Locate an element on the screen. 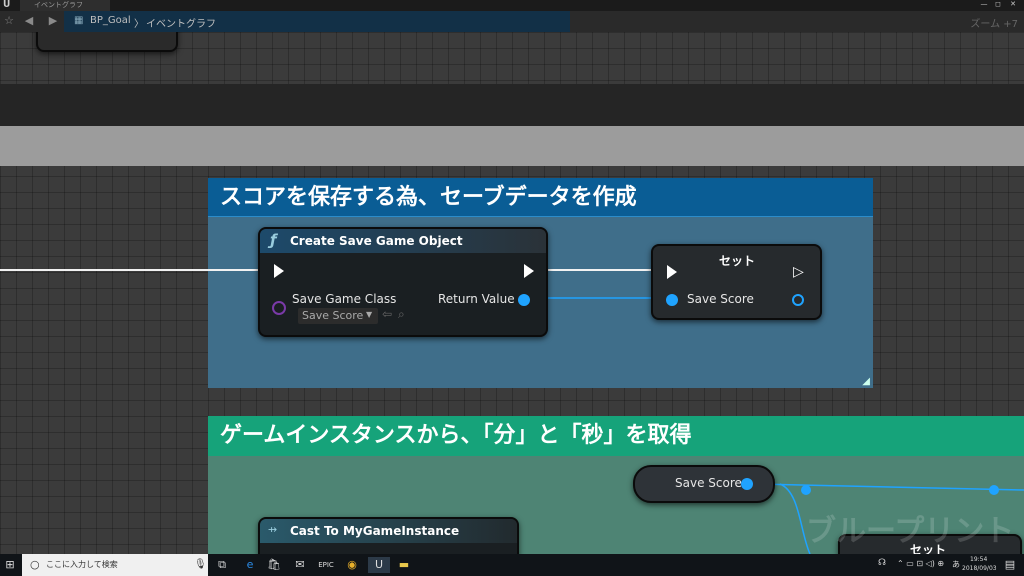  use-selected-arrow-icon: ⇦ is located at coordinates (387, 314).